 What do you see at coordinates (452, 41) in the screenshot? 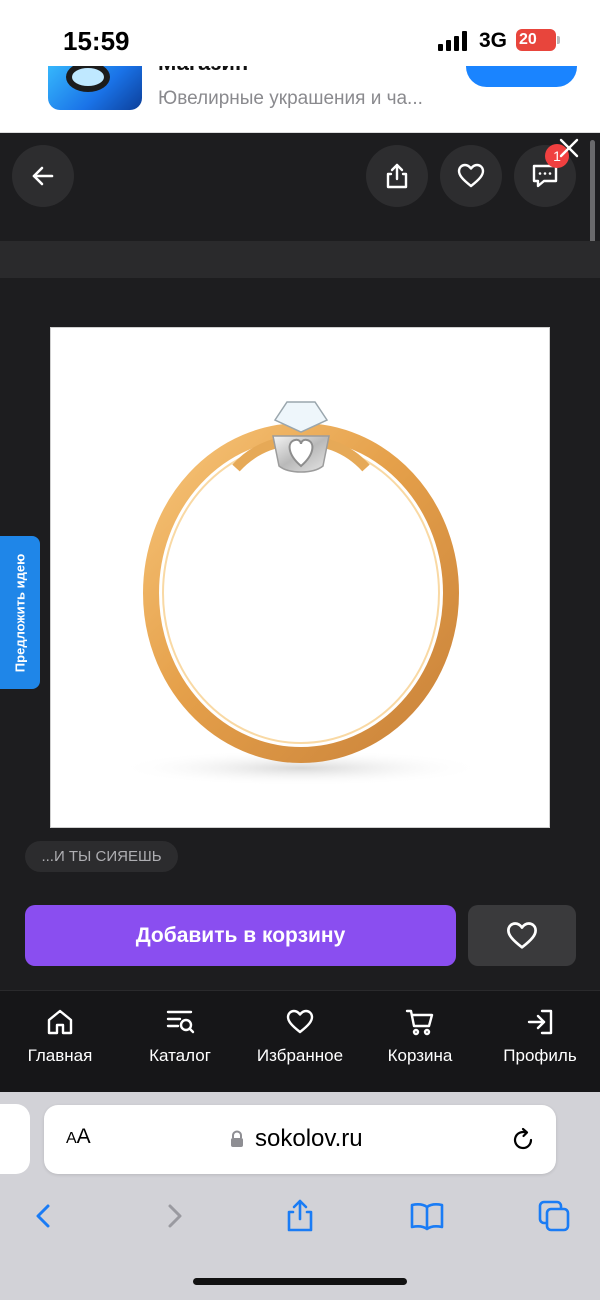
I see `signal-icon` at bounding box center [452, 41].